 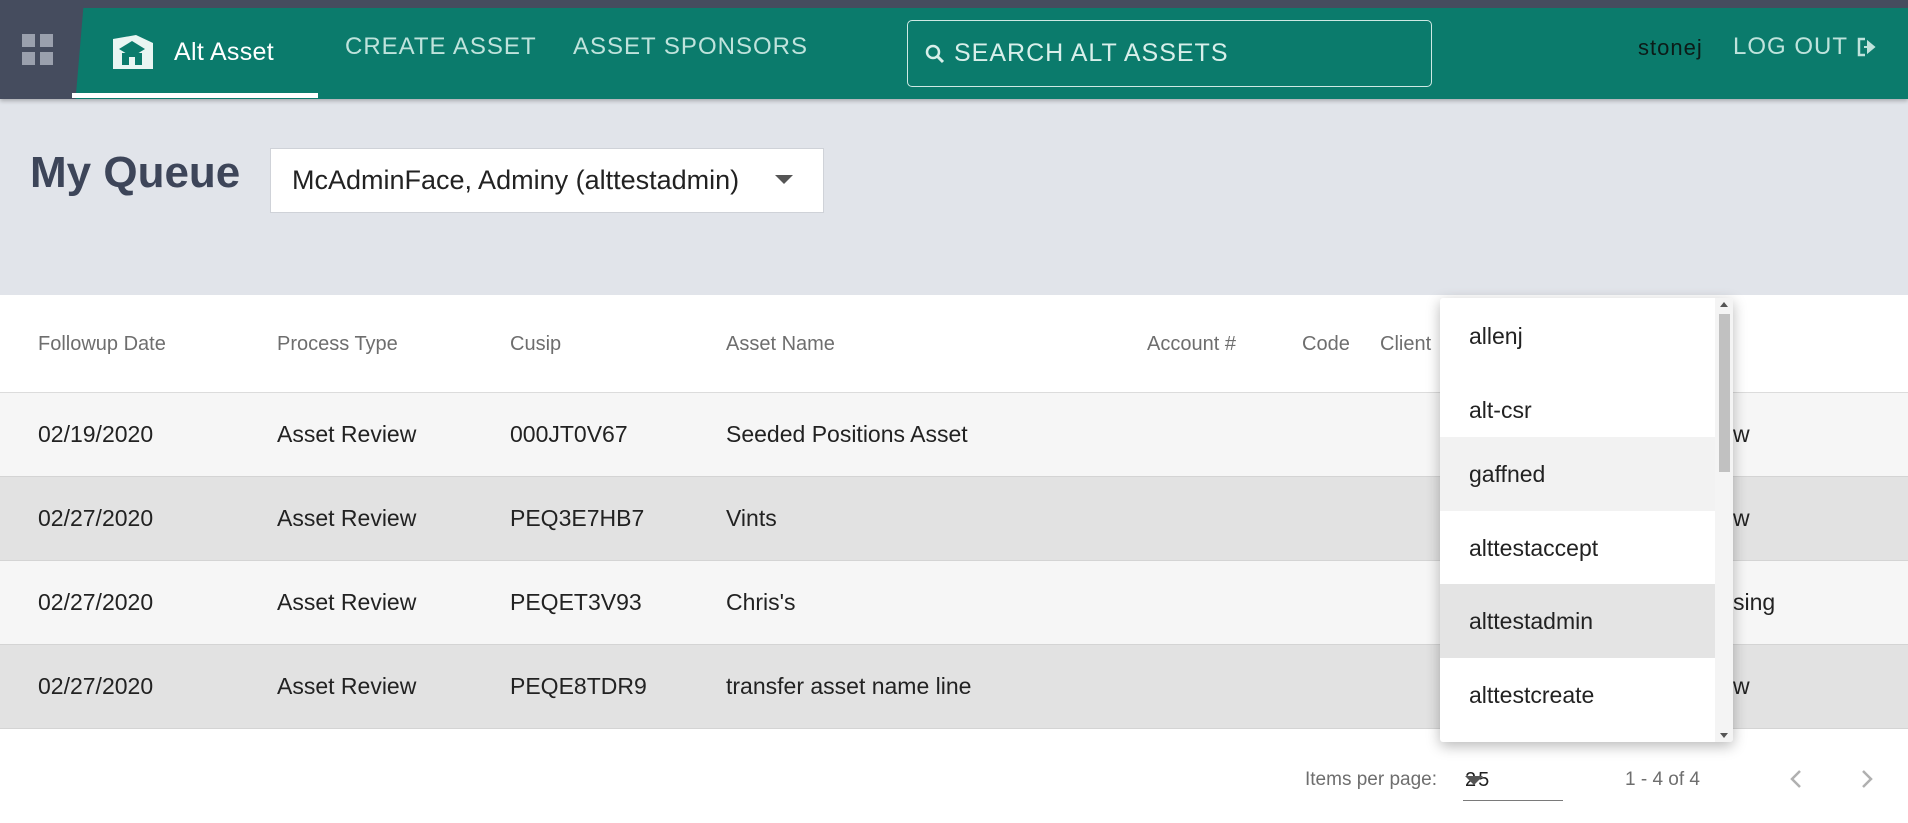 I want to click on page-title: My Queue, so click(x=135, y=172).